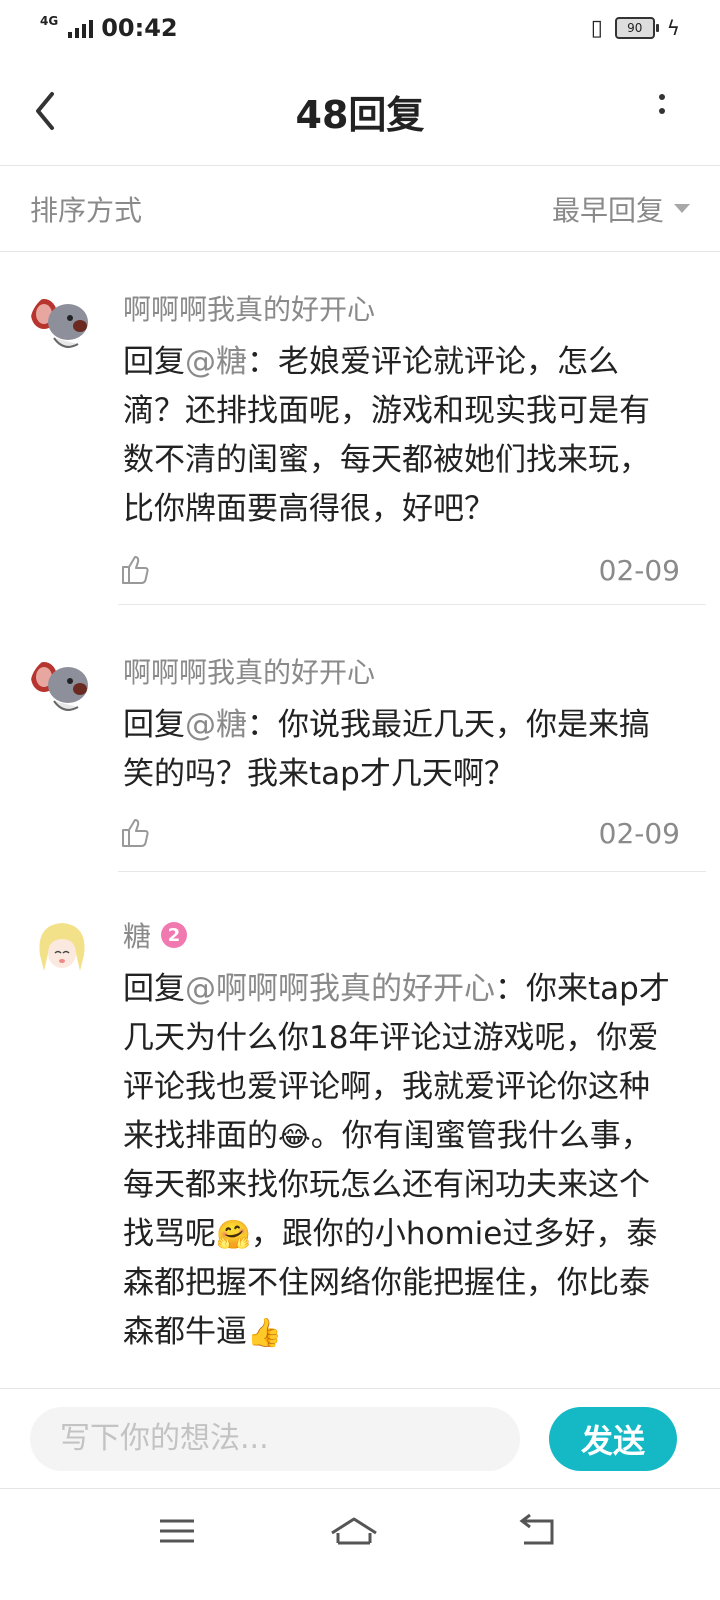 This screenshot has height=1600, width=720. What do you see at coordinates (596, 28) in the screenshot?
I see `vibrate-icon: ▯` at bounding box center [596, 28].